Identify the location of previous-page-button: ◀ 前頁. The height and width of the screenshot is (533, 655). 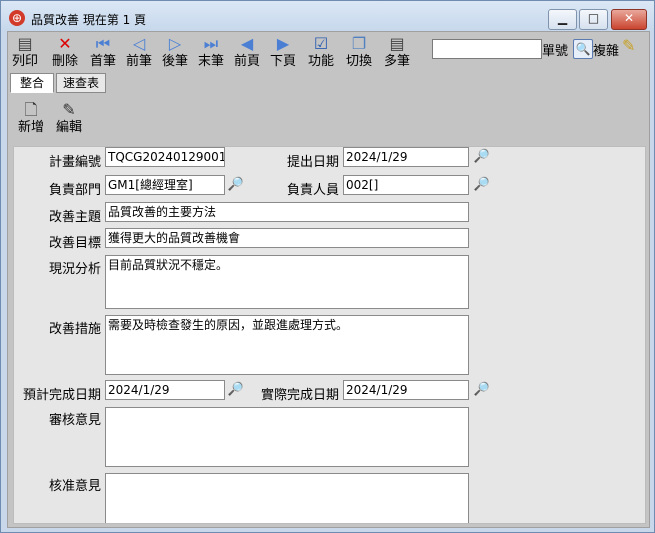
(247, 53).